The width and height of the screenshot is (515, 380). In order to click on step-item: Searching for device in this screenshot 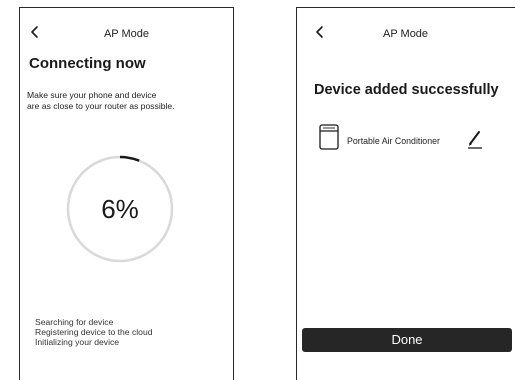, I will do `click(74, 322)`.